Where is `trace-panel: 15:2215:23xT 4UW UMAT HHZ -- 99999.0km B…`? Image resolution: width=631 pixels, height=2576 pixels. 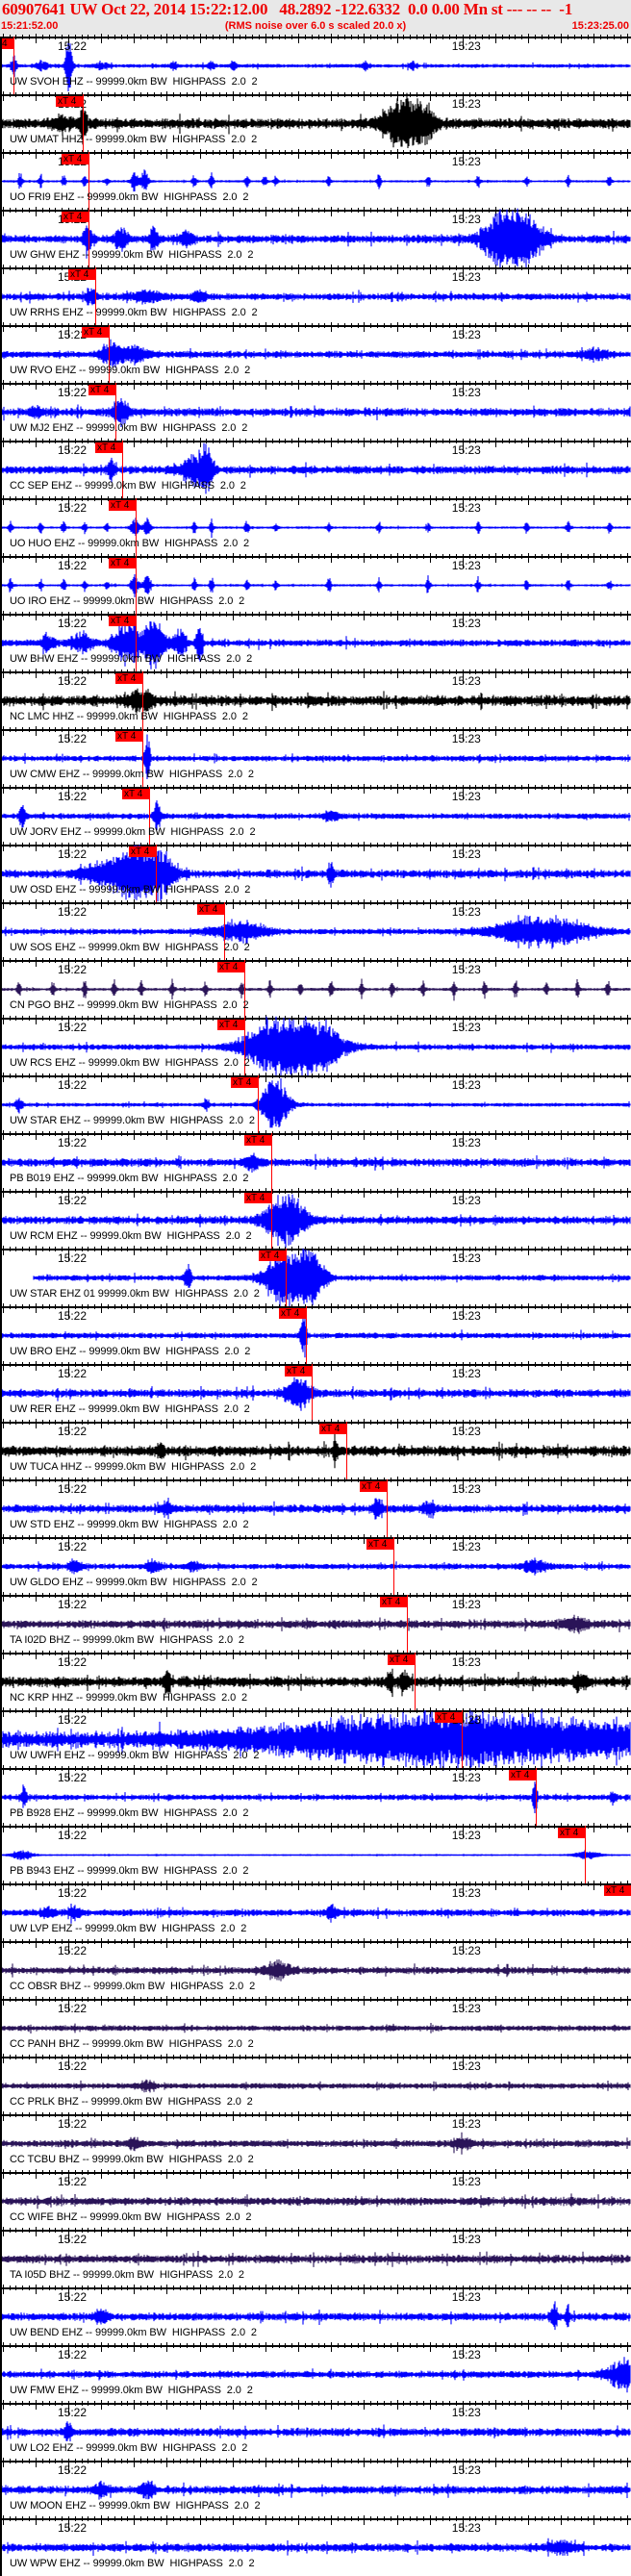
trace-panel: 15:2215:23xT 4UW UMAT HHZ -- 99999.0km B… is located at coordinates (315, 122).